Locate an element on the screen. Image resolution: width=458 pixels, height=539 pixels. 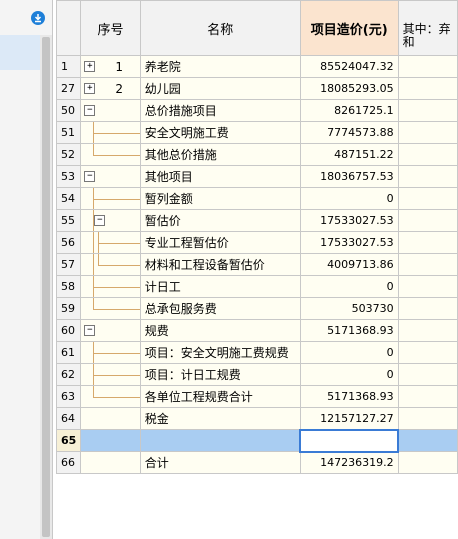
cost-cell: 7774573.88 is located at coordinates (349, 132).